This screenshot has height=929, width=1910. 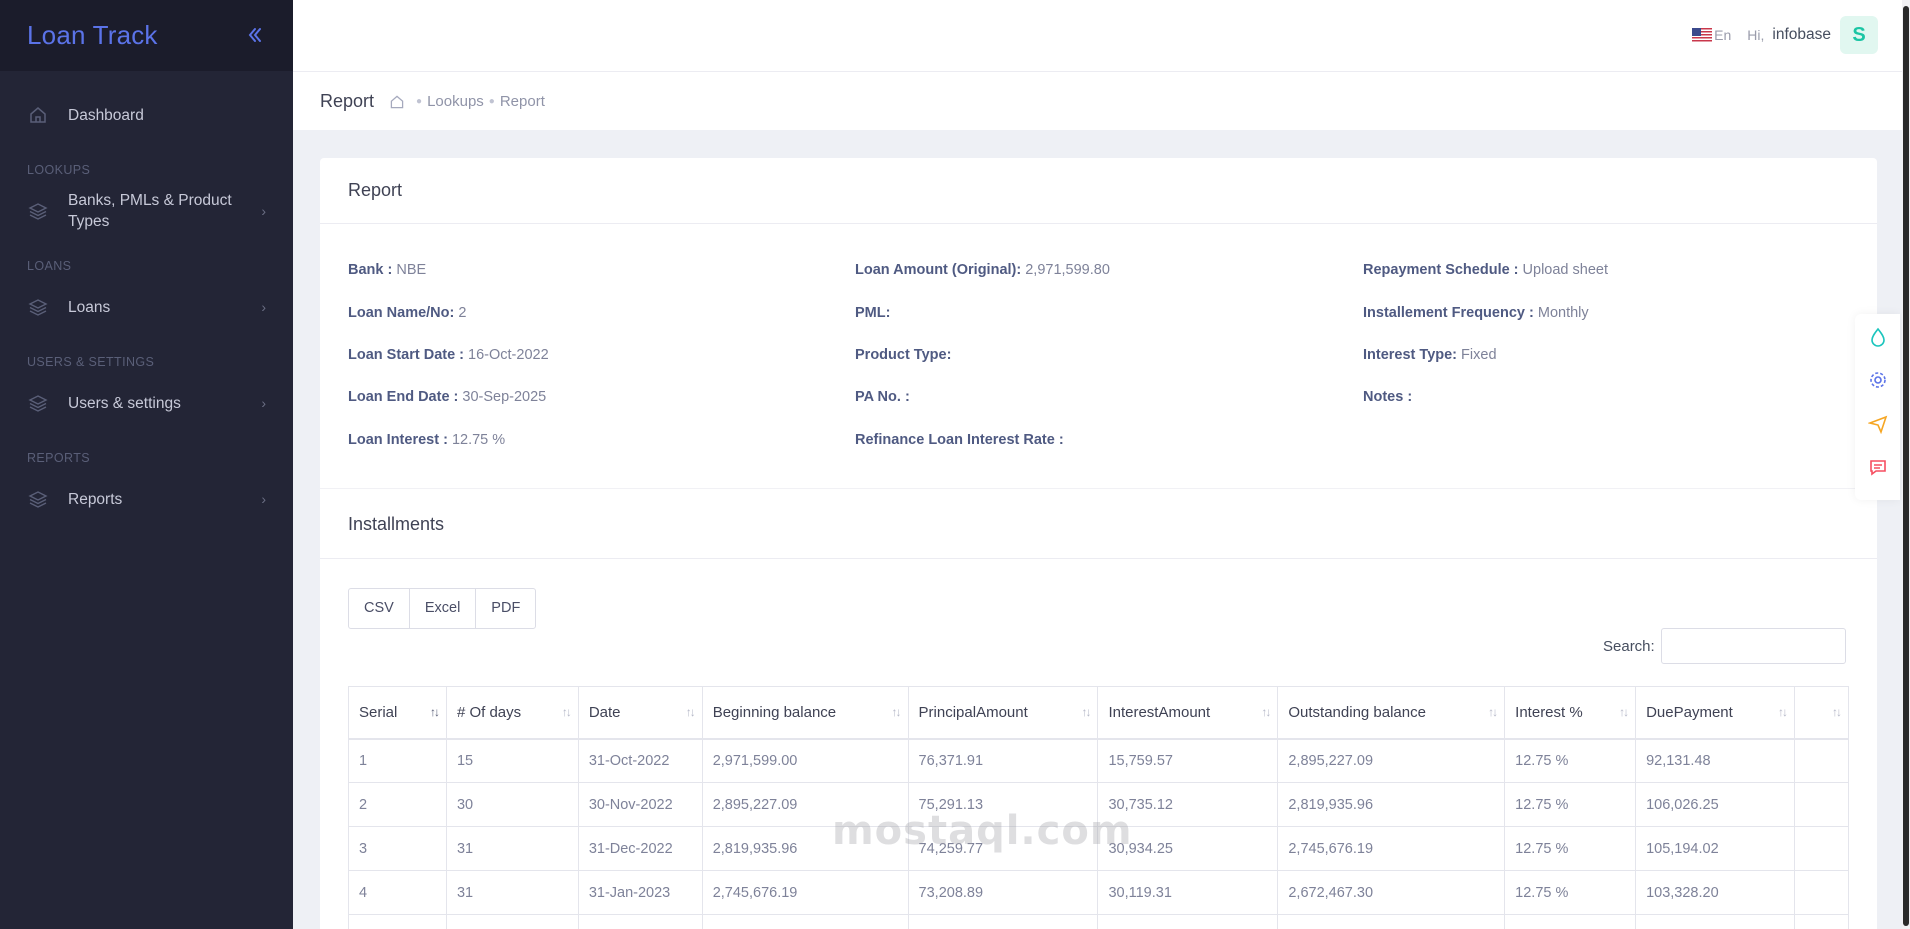 I want to click on username: infobase, so click(x=1801, y=35).